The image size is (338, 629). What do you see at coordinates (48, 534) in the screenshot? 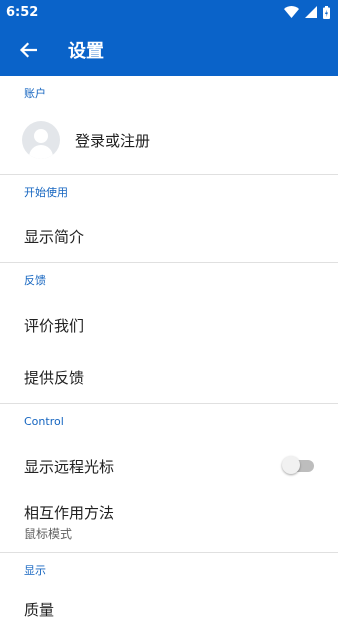
I see `interaction-method-value: 鼠标模式` at bounding box center [48, 534].